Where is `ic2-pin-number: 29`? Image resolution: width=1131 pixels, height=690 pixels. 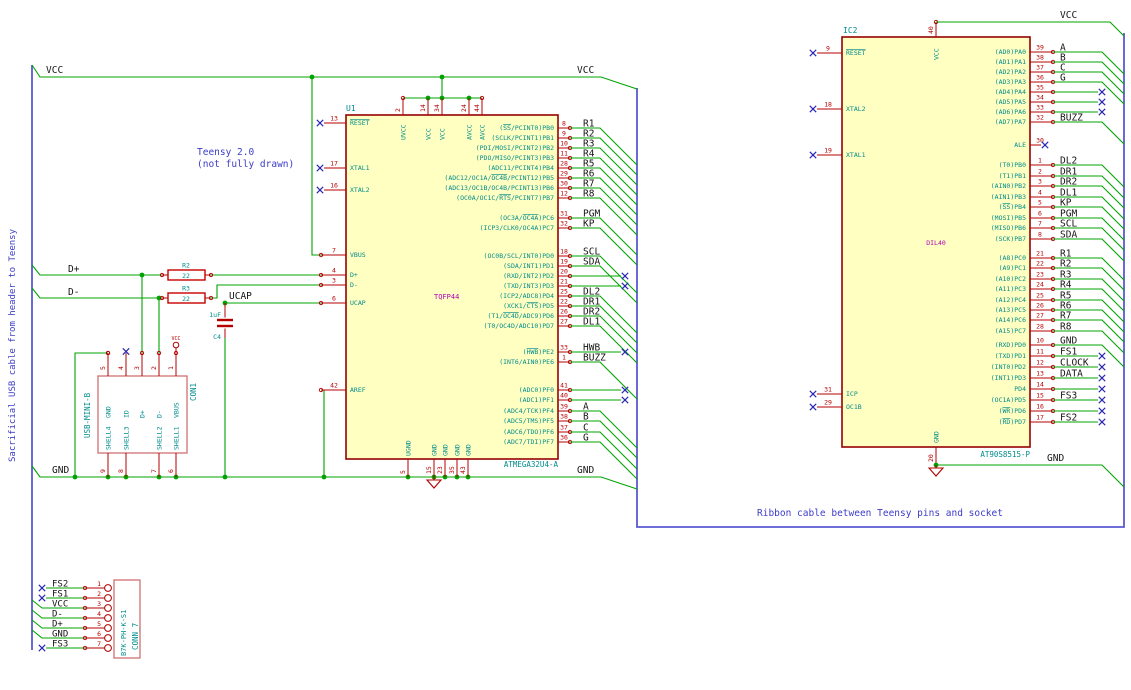
ic2-pin-number: 29 is located at coordinates (828, 403).